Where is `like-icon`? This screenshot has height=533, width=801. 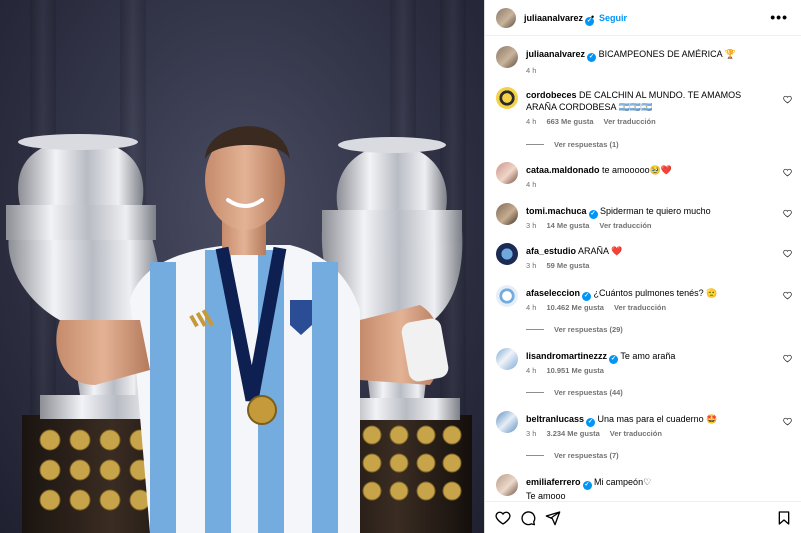 like-icon is located at coordinates (503, 518).